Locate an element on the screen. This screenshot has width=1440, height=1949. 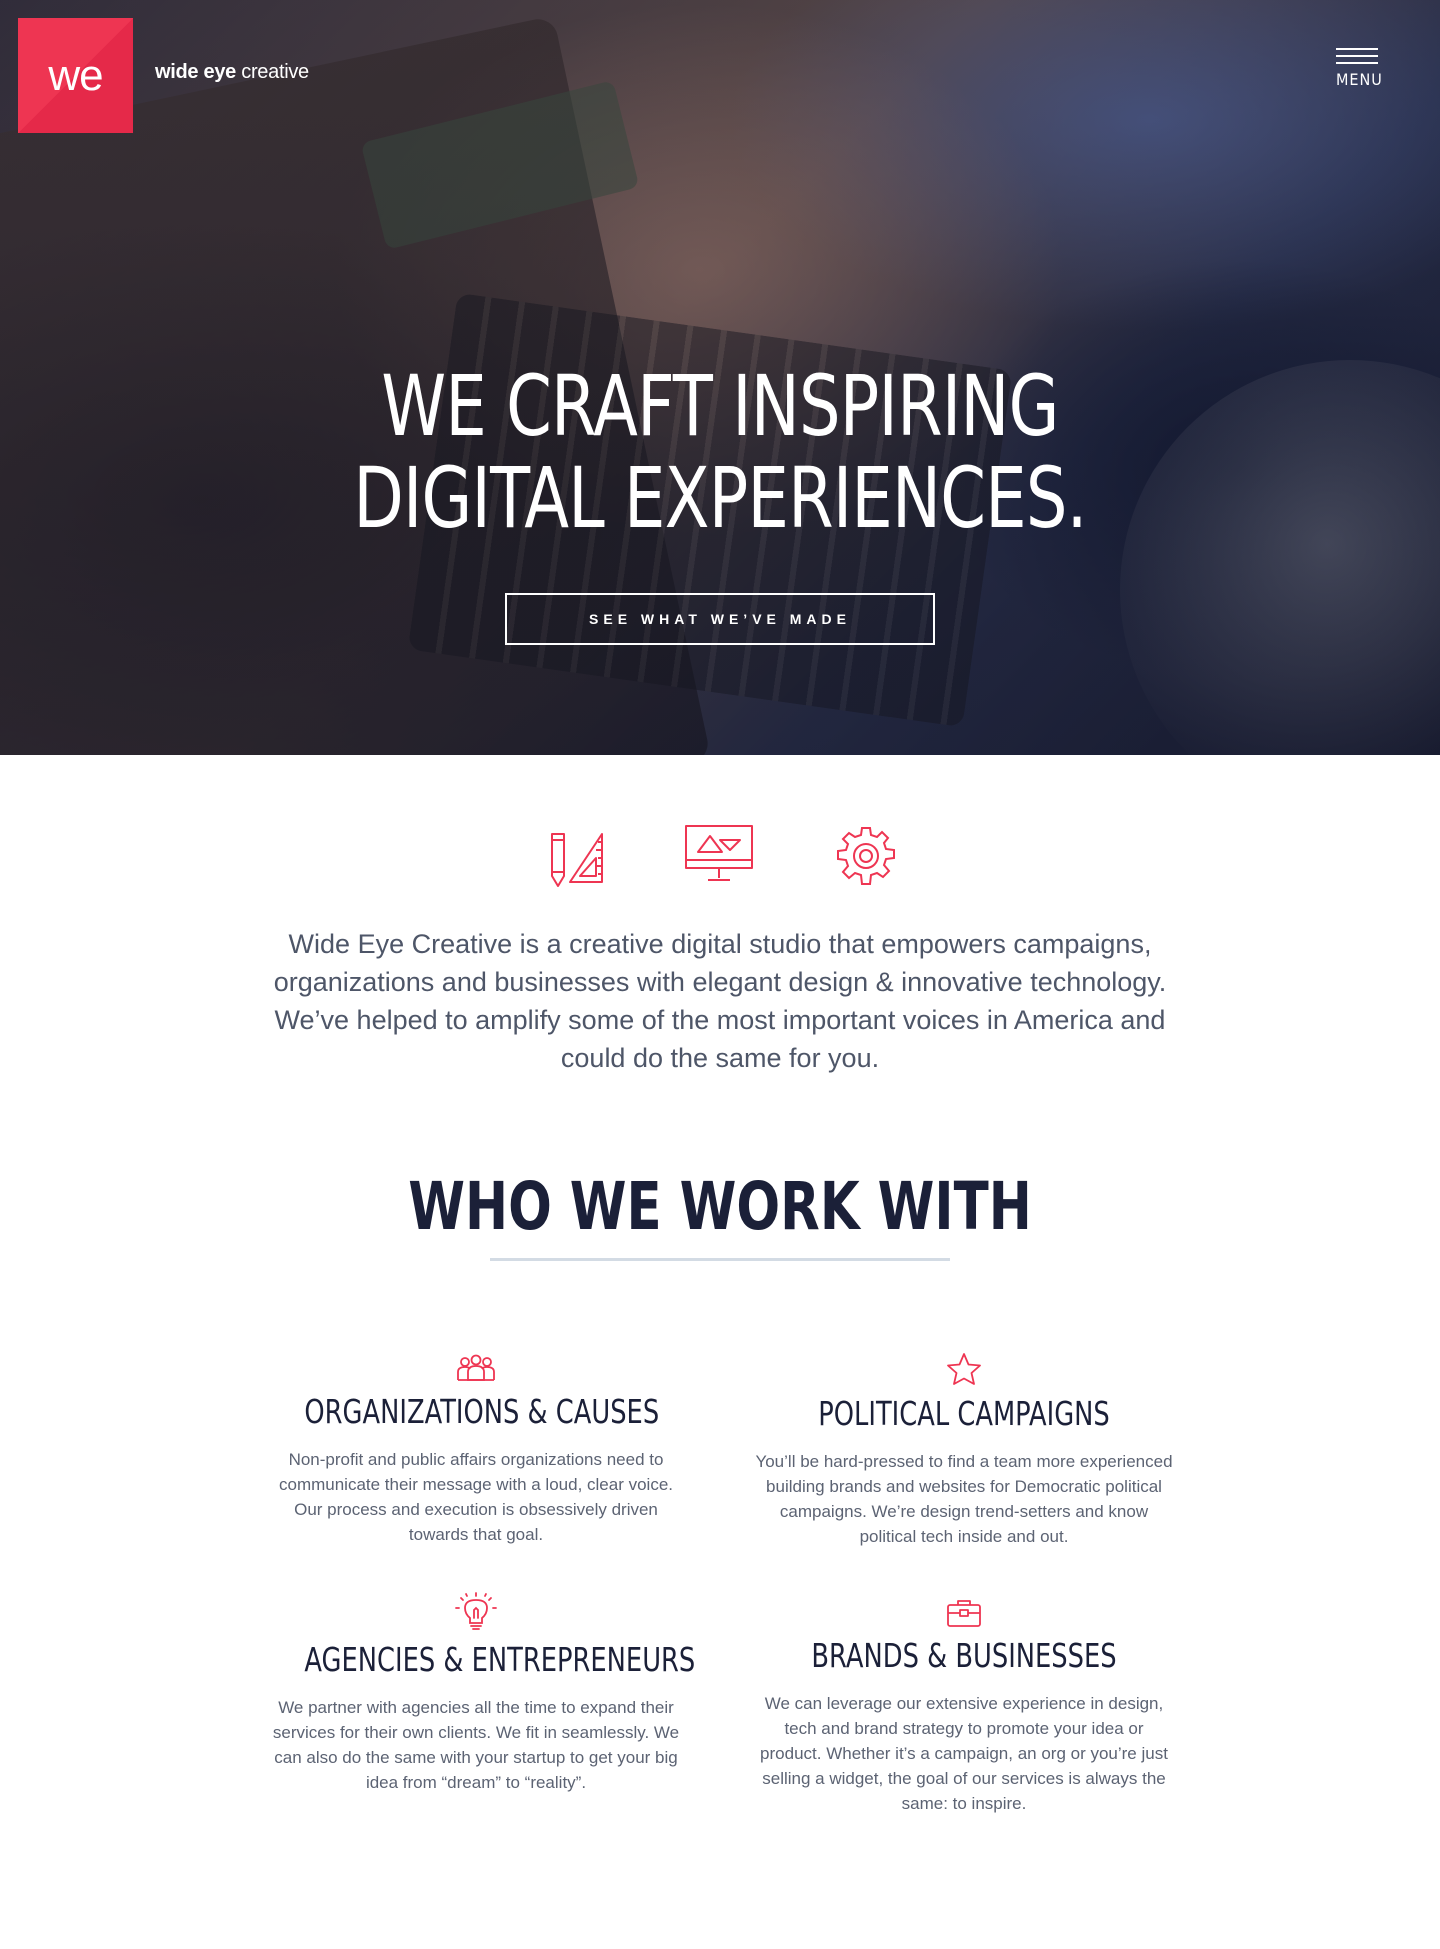
pencil-ruler-icon is located at coordinates (577, 860).